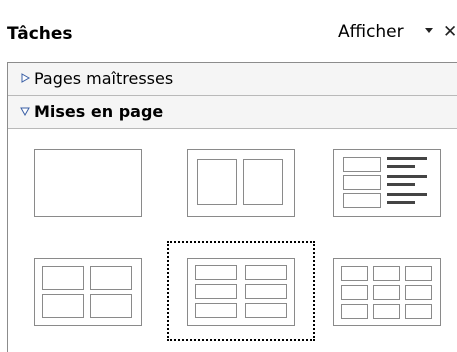 This screenshot has height=352, width=457. I want to click on section-master-pages: Pages maîtresses, so click(232, 79).